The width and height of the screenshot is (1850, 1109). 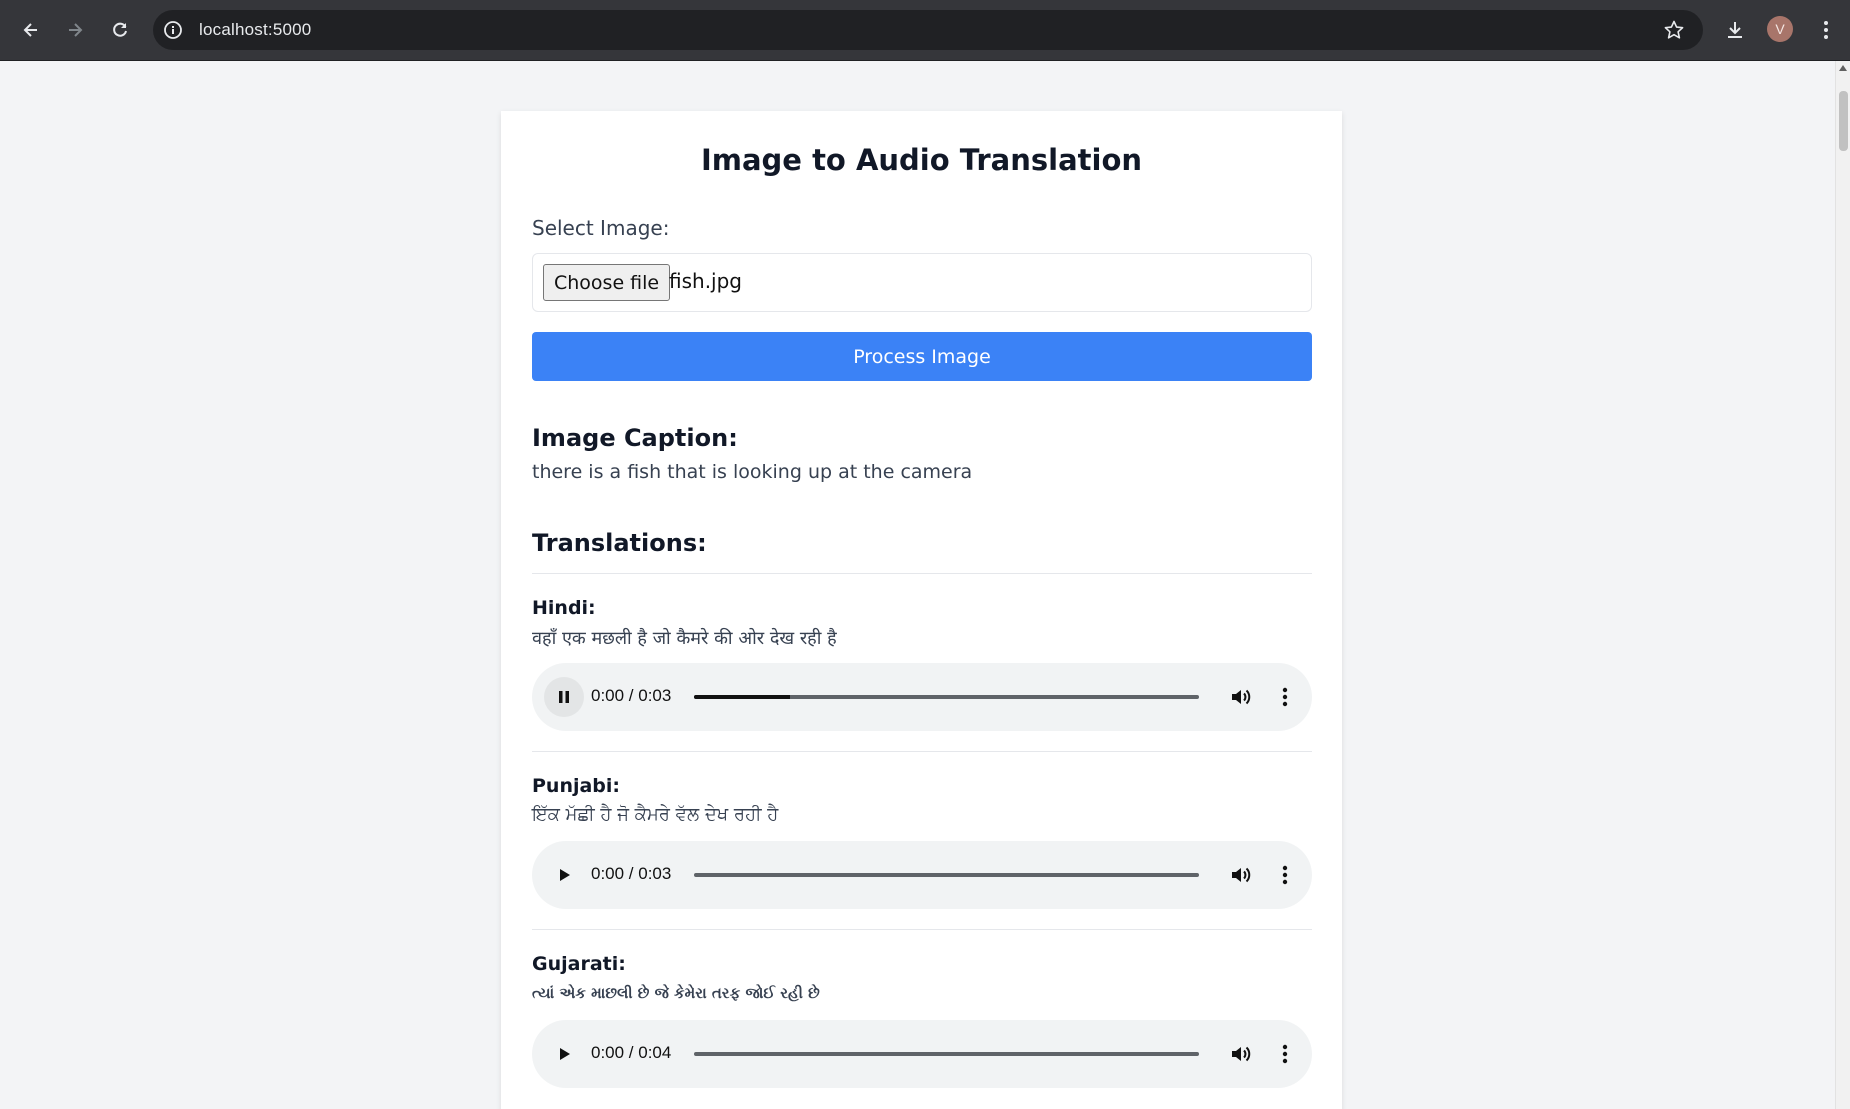 I want to click on avatar: V, so click(x=1780, y=29).